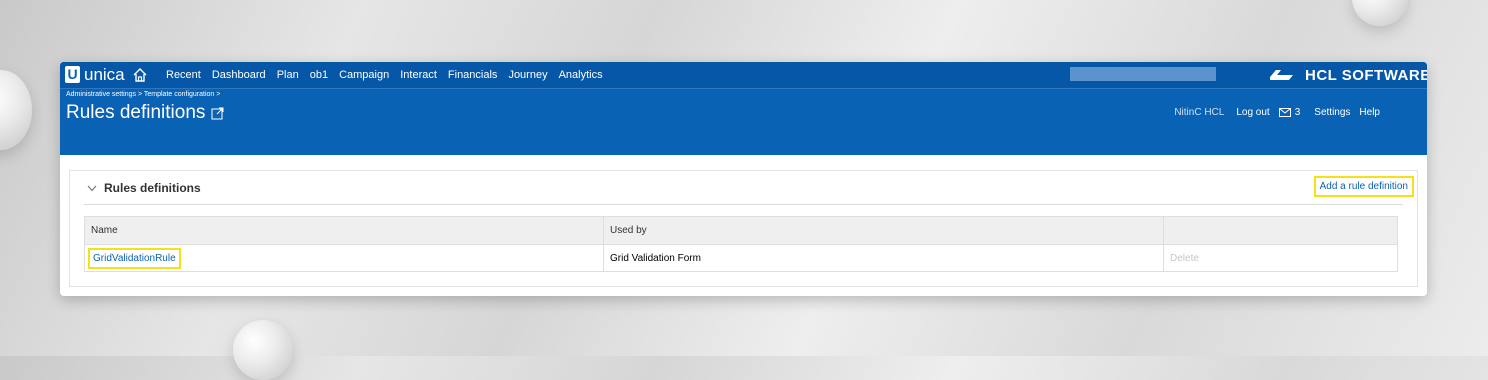  Describe the element at coordinates (743, 204) in the screenshot. I see `divider` at that location.